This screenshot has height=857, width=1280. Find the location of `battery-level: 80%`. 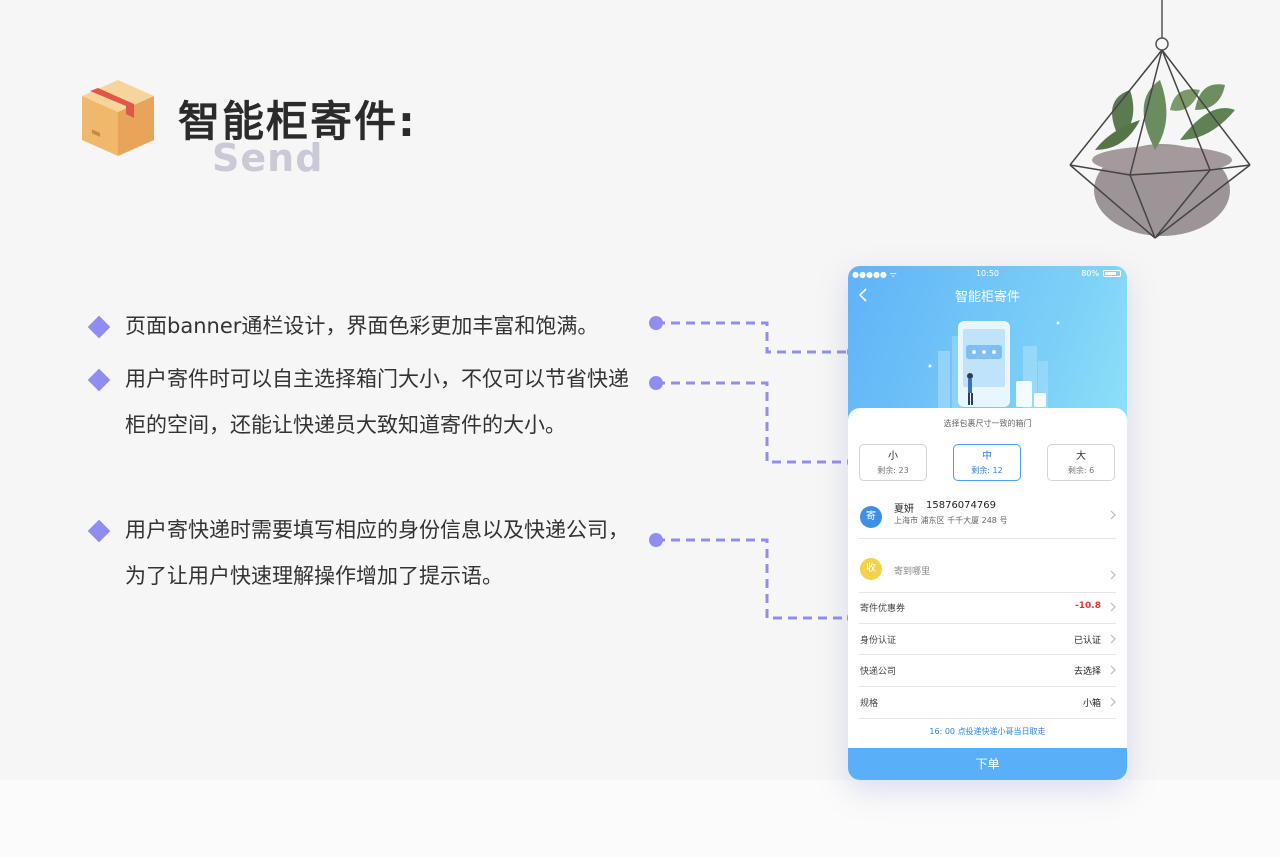

battery-level: 80% is located at coordinates (1090, 273).